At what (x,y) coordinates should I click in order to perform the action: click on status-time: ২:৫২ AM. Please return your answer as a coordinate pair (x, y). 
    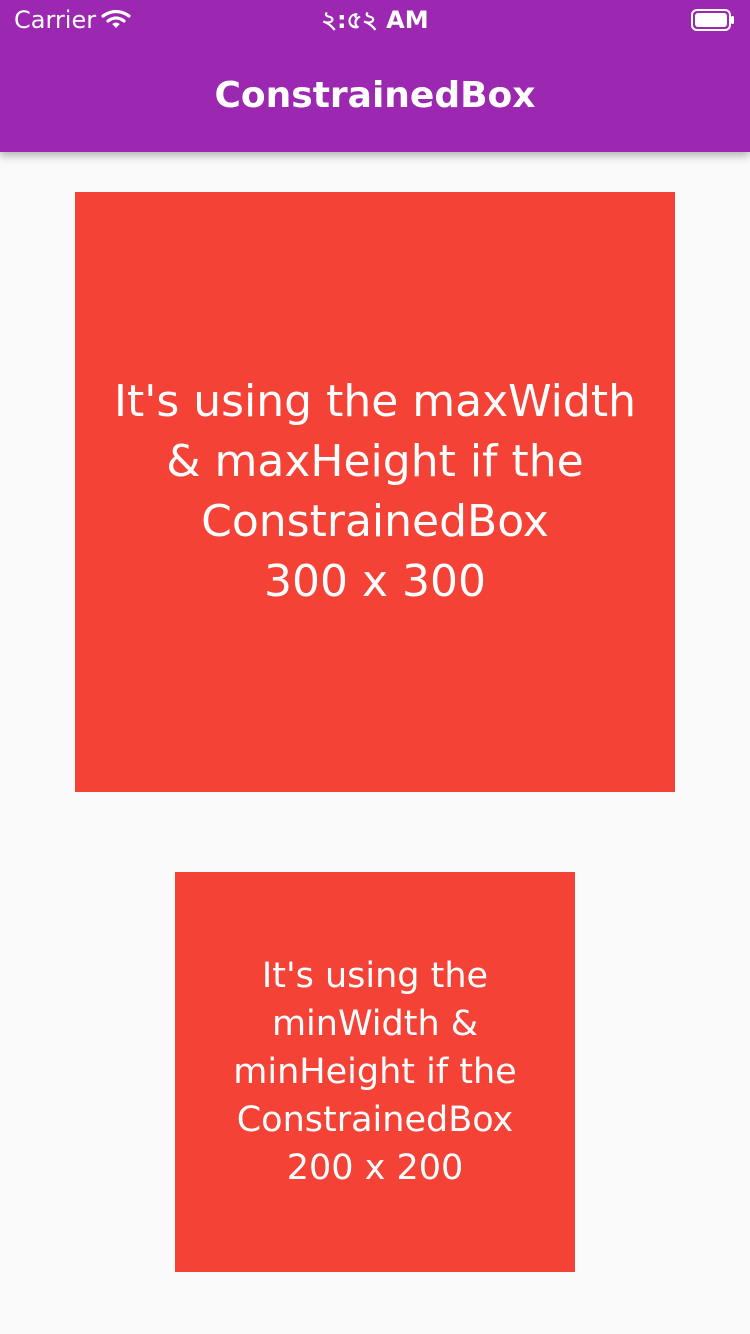
    Looking at the image, I should click on (375, 20).